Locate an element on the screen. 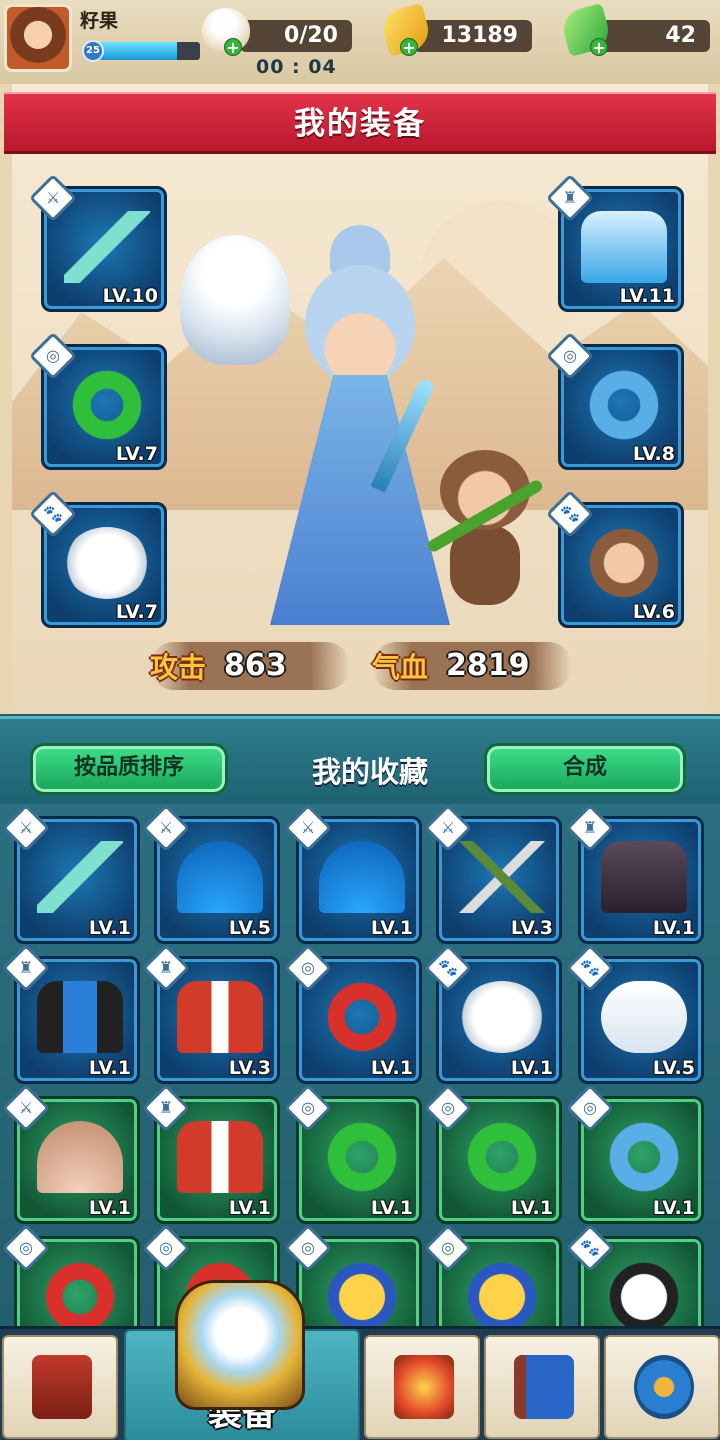 The height and width of the screenshot is (1440, 720). collection-item-slot: 🐾 is located at coordinates (634, 1274).